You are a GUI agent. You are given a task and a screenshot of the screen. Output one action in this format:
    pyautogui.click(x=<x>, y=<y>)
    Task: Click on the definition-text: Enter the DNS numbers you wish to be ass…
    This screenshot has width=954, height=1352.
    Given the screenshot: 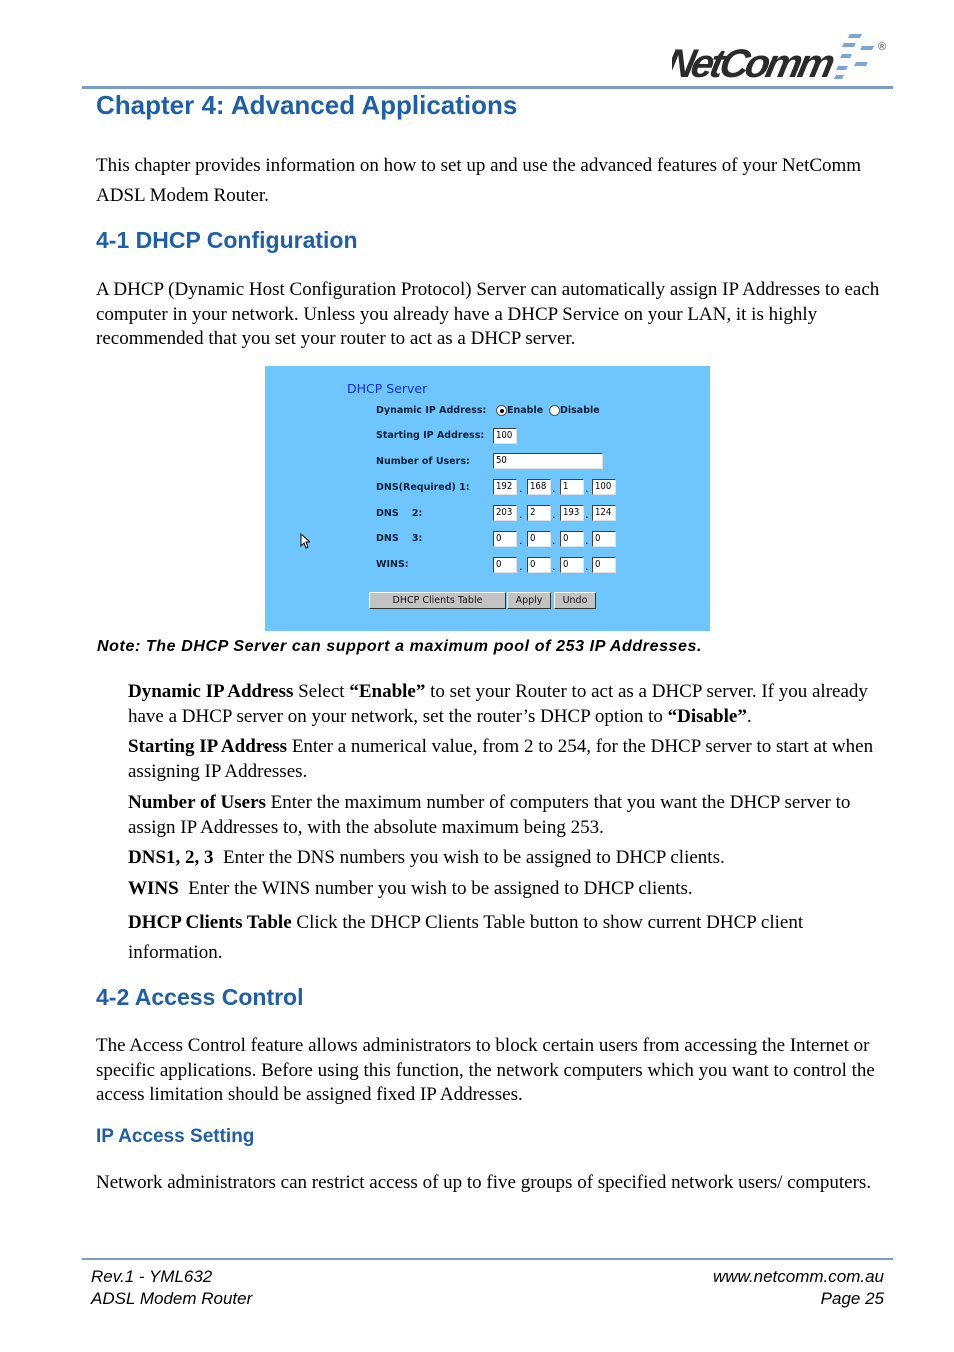 What is the action you would take?
    pyautogui.click(x=469, y=857)
    